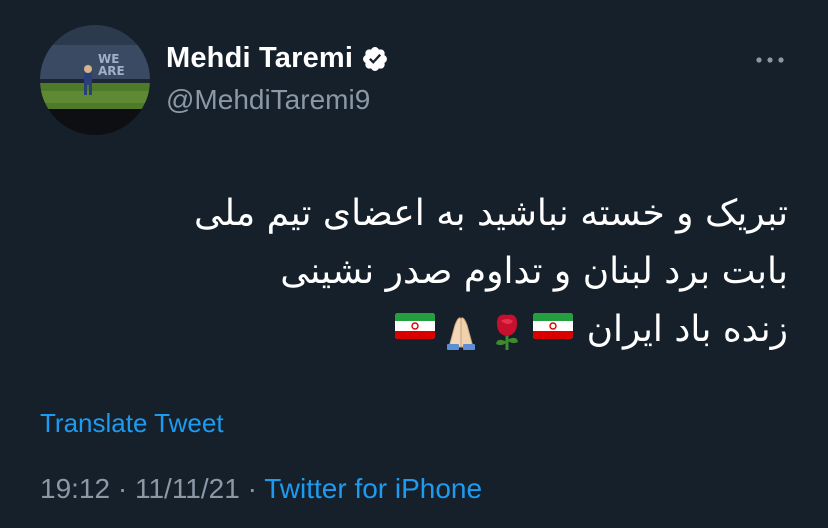 The height and width of the screenshot is (528, 828). I want to click on player-photo-avatar-icon: WE ARE, so click(95, 80).